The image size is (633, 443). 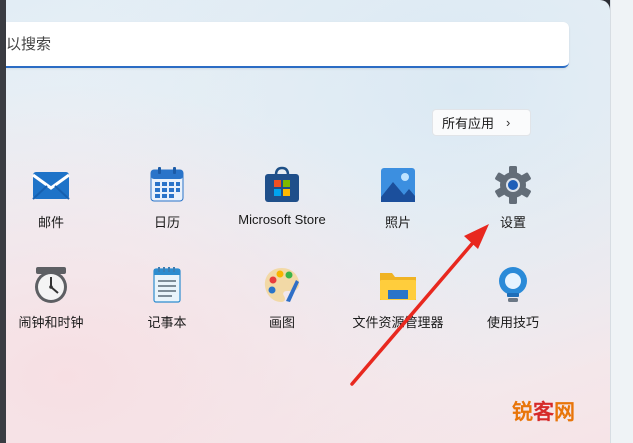 I want to click on search-input, so click(x=287, y=44).